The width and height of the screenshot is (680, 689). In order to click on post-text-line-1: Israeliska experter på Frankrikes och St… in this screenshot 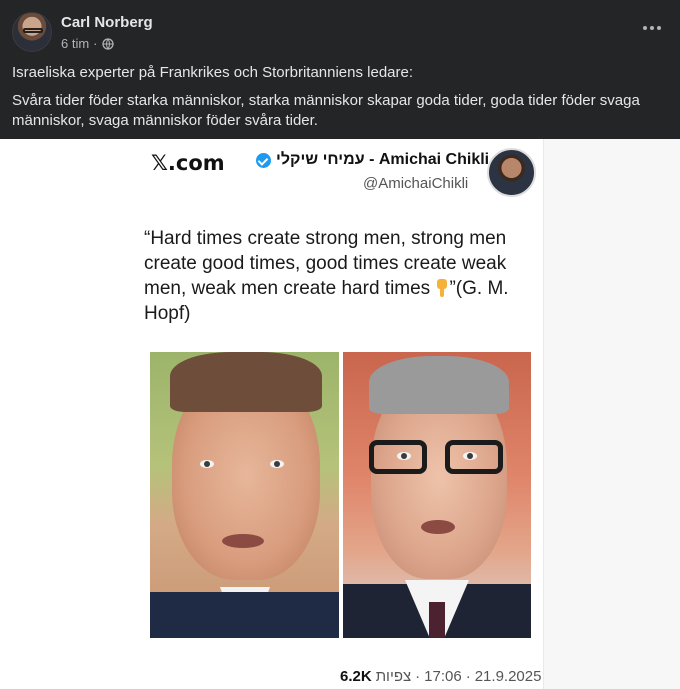, I will do `click(213, 72)`.